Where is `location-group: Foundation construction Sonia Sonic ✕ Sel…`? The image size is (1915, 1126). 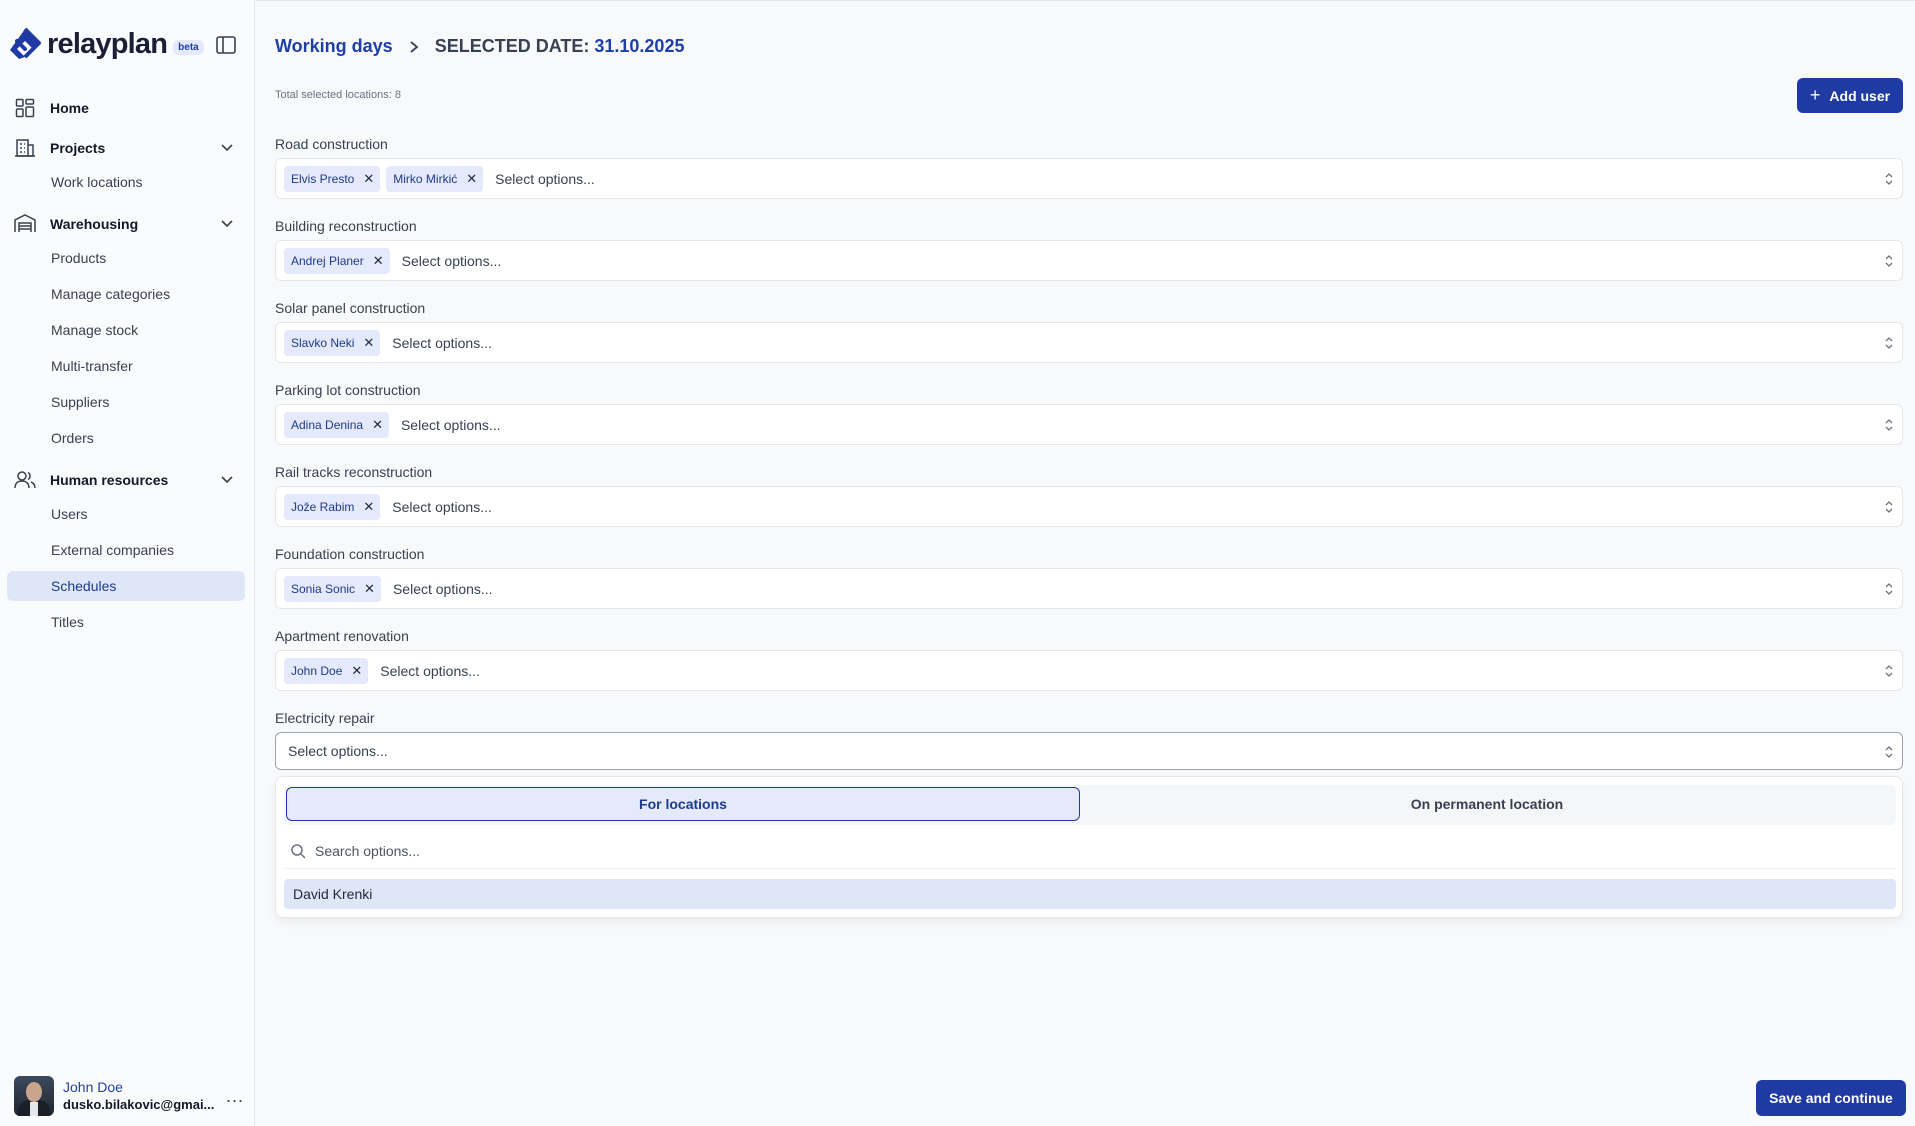
location-group: Foundation construction Sonia Sonic ✕ Sel… is located at coordinates (1089, 577).